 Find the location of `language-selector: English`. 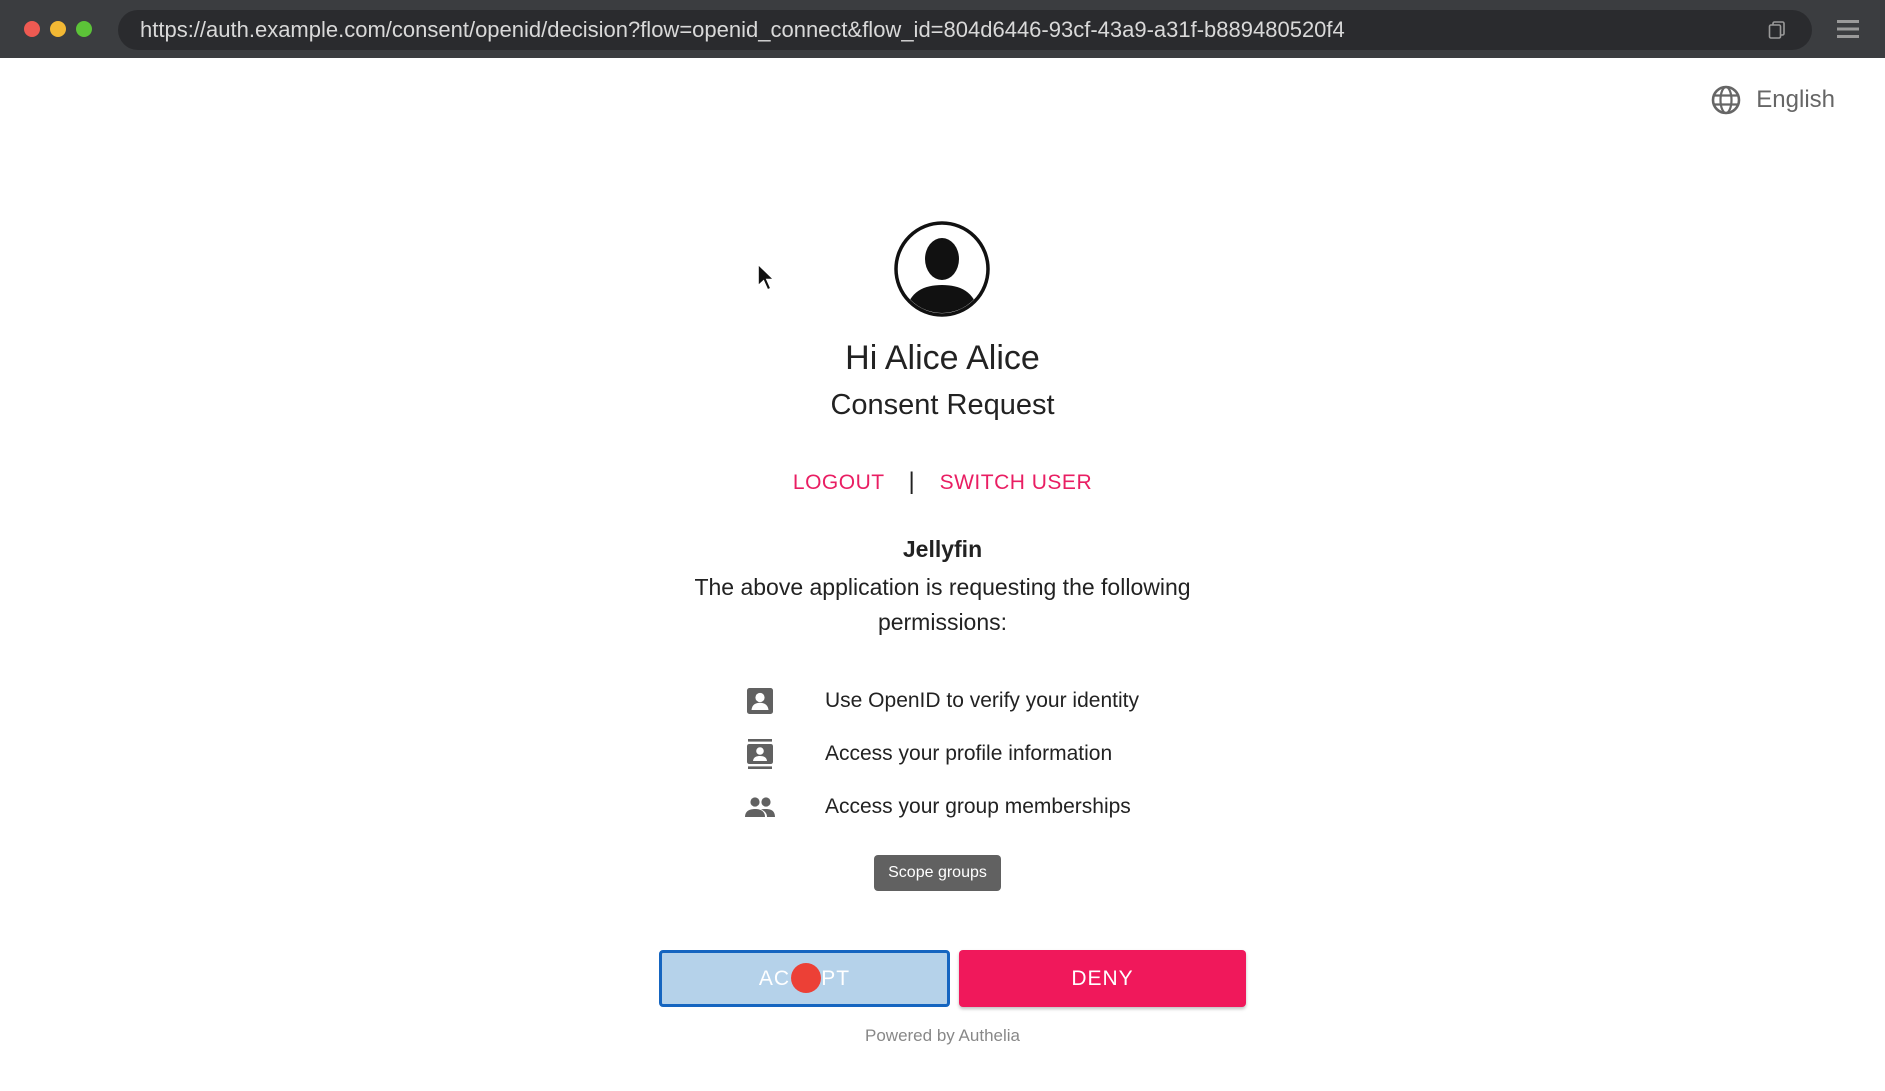

language-selector: English is located at coordinates (1772, 100).